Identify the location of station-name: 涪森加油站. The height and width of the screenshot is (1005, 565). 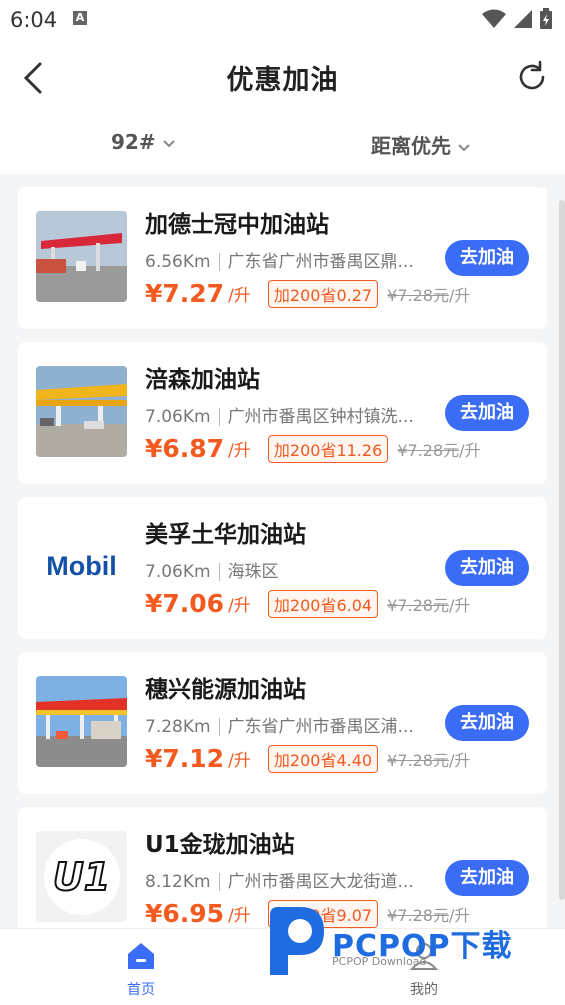
(202, 380).